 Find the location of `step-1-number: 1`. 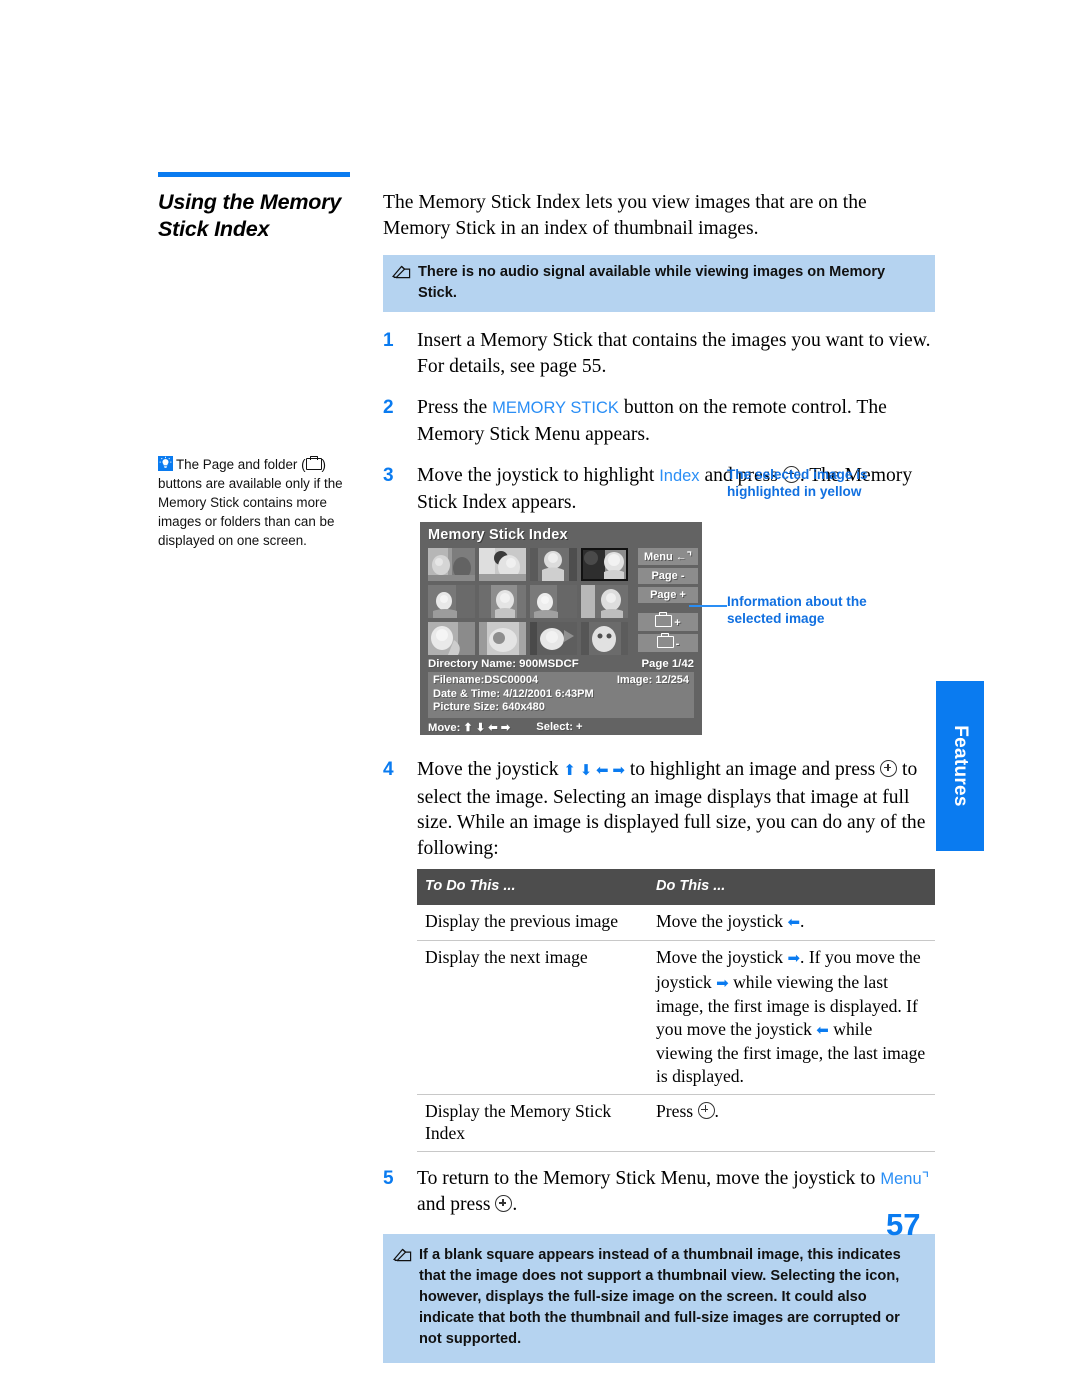

step-1-number: 1 is located at coordinates (388, 340).